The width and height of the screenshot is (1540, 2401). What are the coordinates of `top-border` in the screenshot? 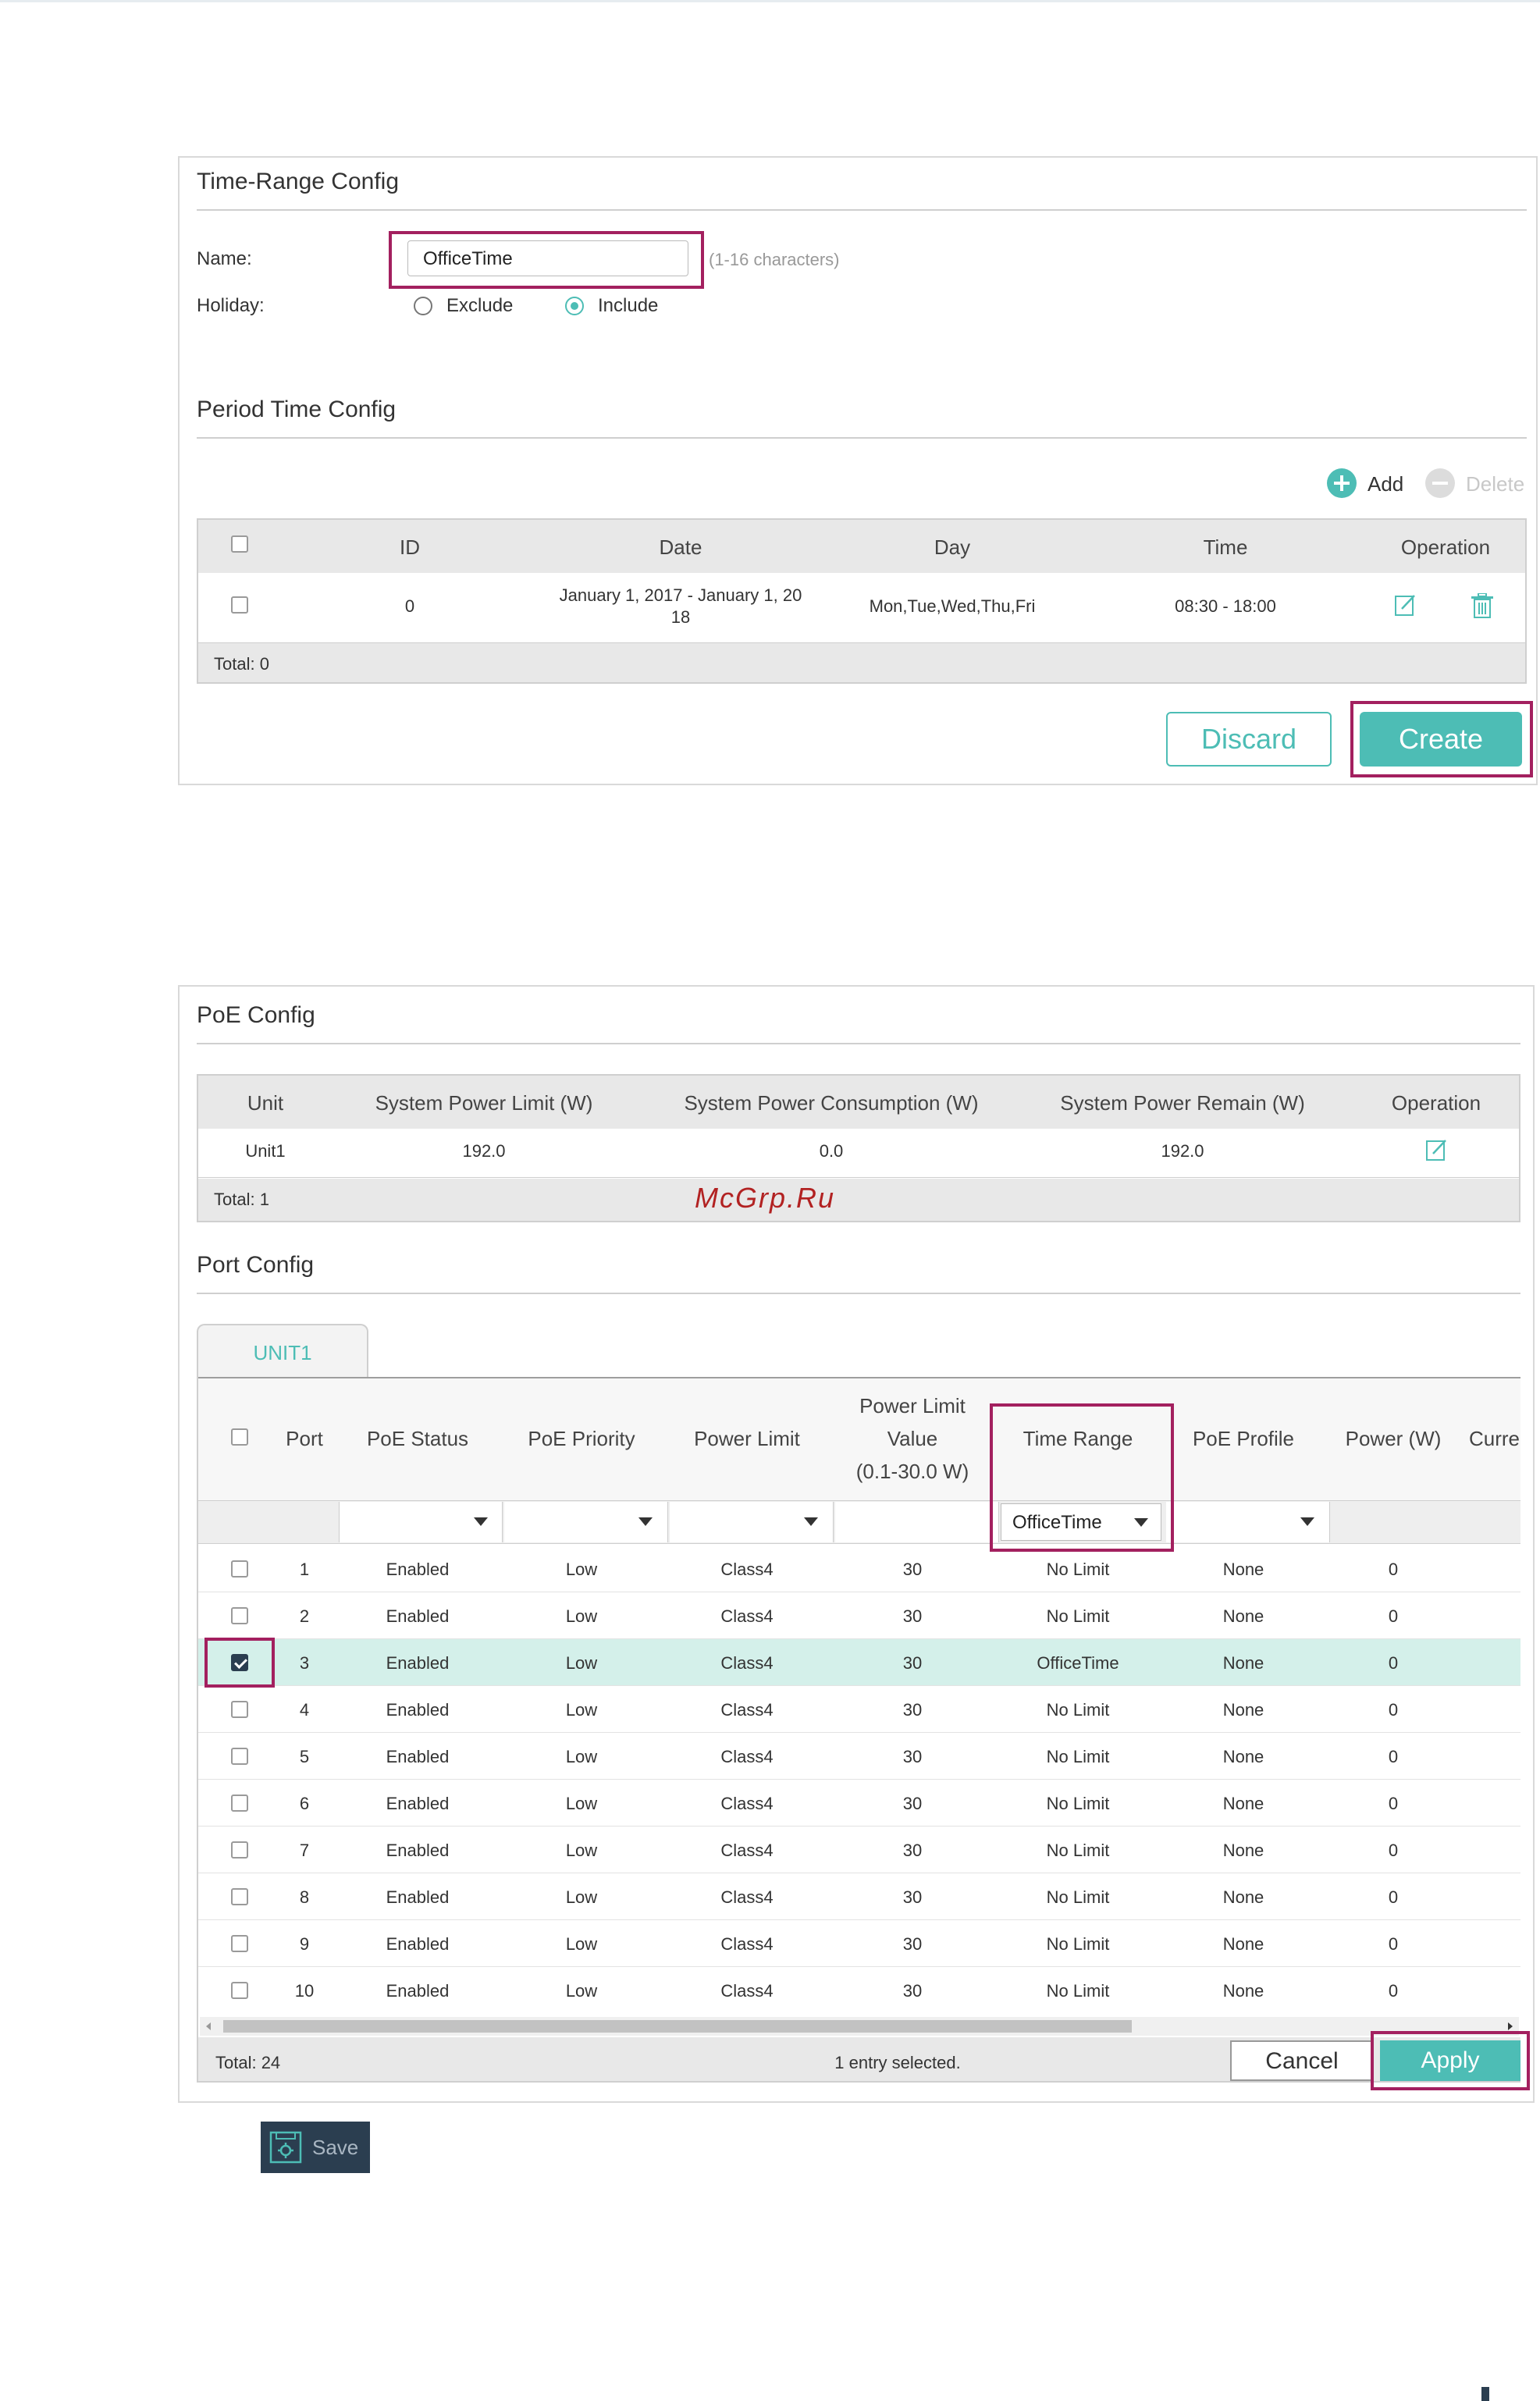 It's located at (770, 1).